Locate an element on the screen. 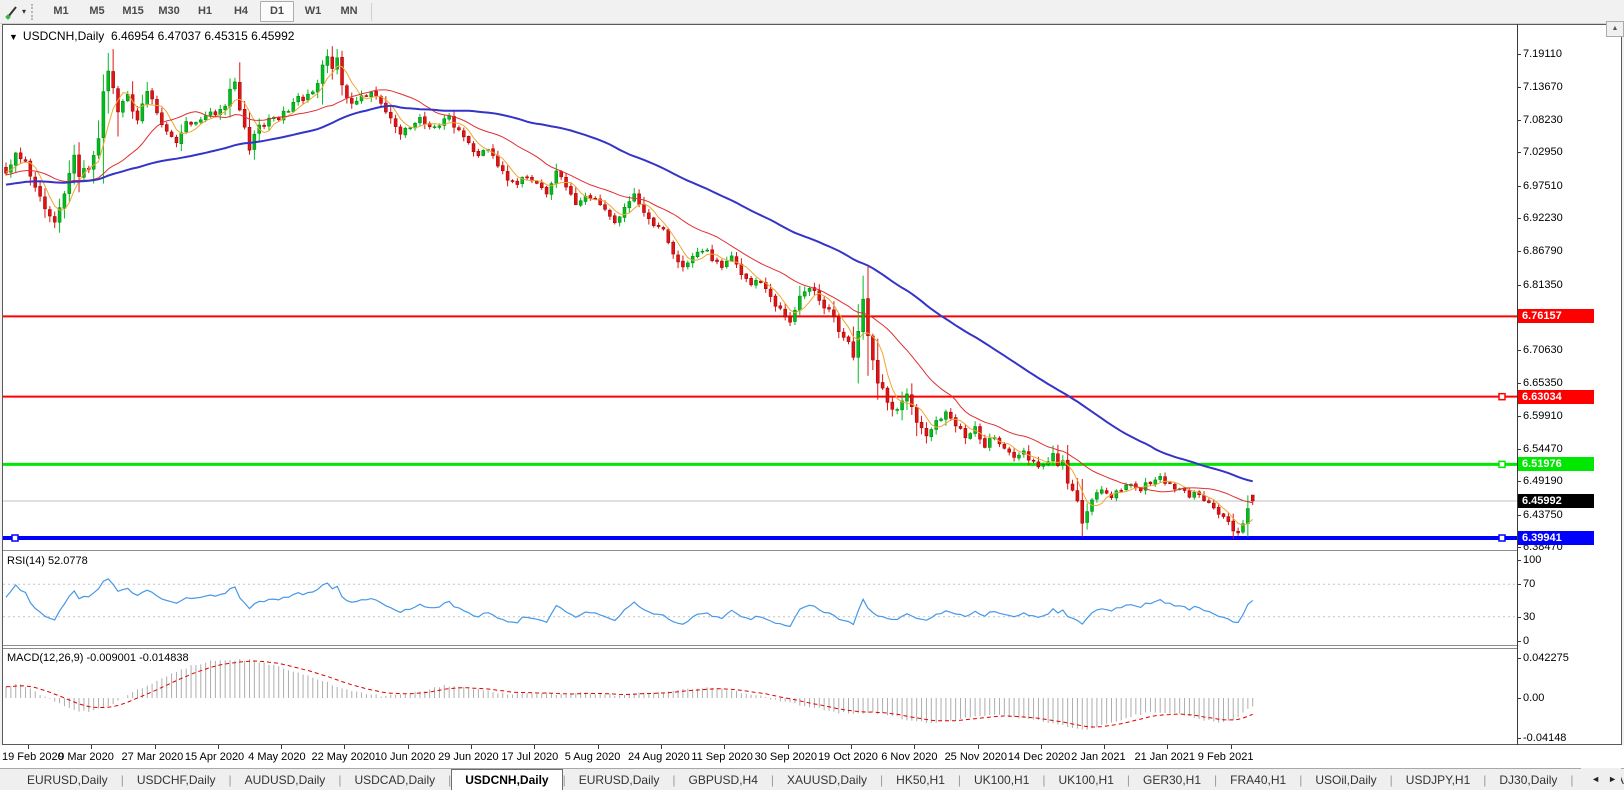 The height and width of the screenshot is (790, 1624). timeframe-button-h1: H1 is located at coordinates (205, 11).